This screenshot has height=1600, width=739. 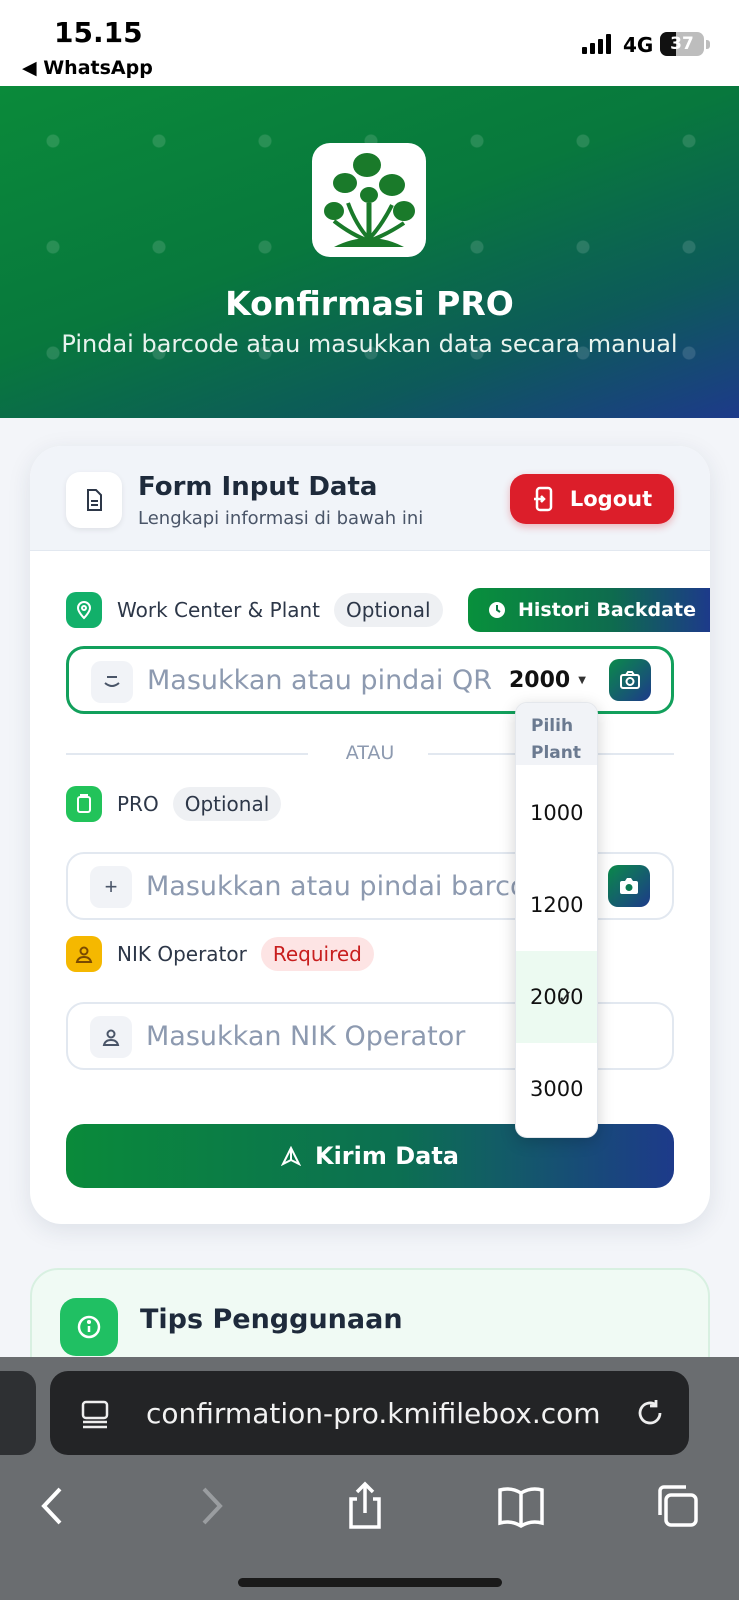 I want to click on page-title: Konfirmasi PRO, so click(x=369, y=303).